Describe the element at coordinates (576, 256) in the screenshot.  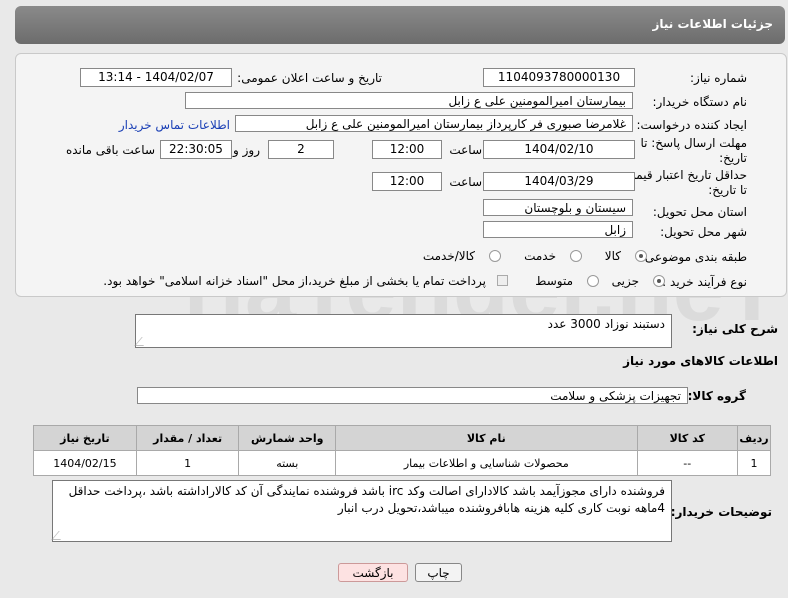
I see `category-service-radio` at that location.